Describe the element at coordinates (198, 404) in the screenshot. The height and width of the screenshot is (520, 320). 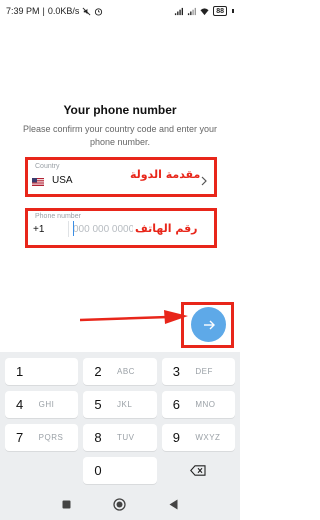
I see `key-6: 6 MNO` at that location.